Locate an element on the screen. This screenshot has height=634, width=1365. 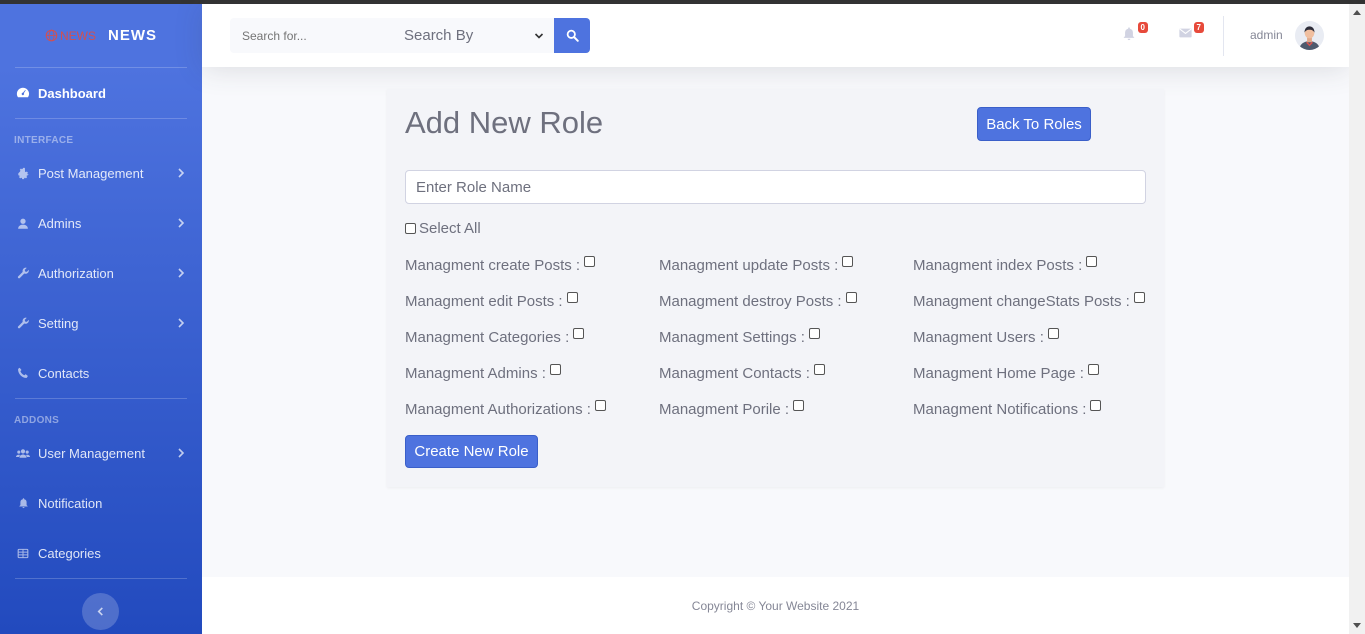
sidebar-item-setting: Setting is located at coordinates (101, 323).